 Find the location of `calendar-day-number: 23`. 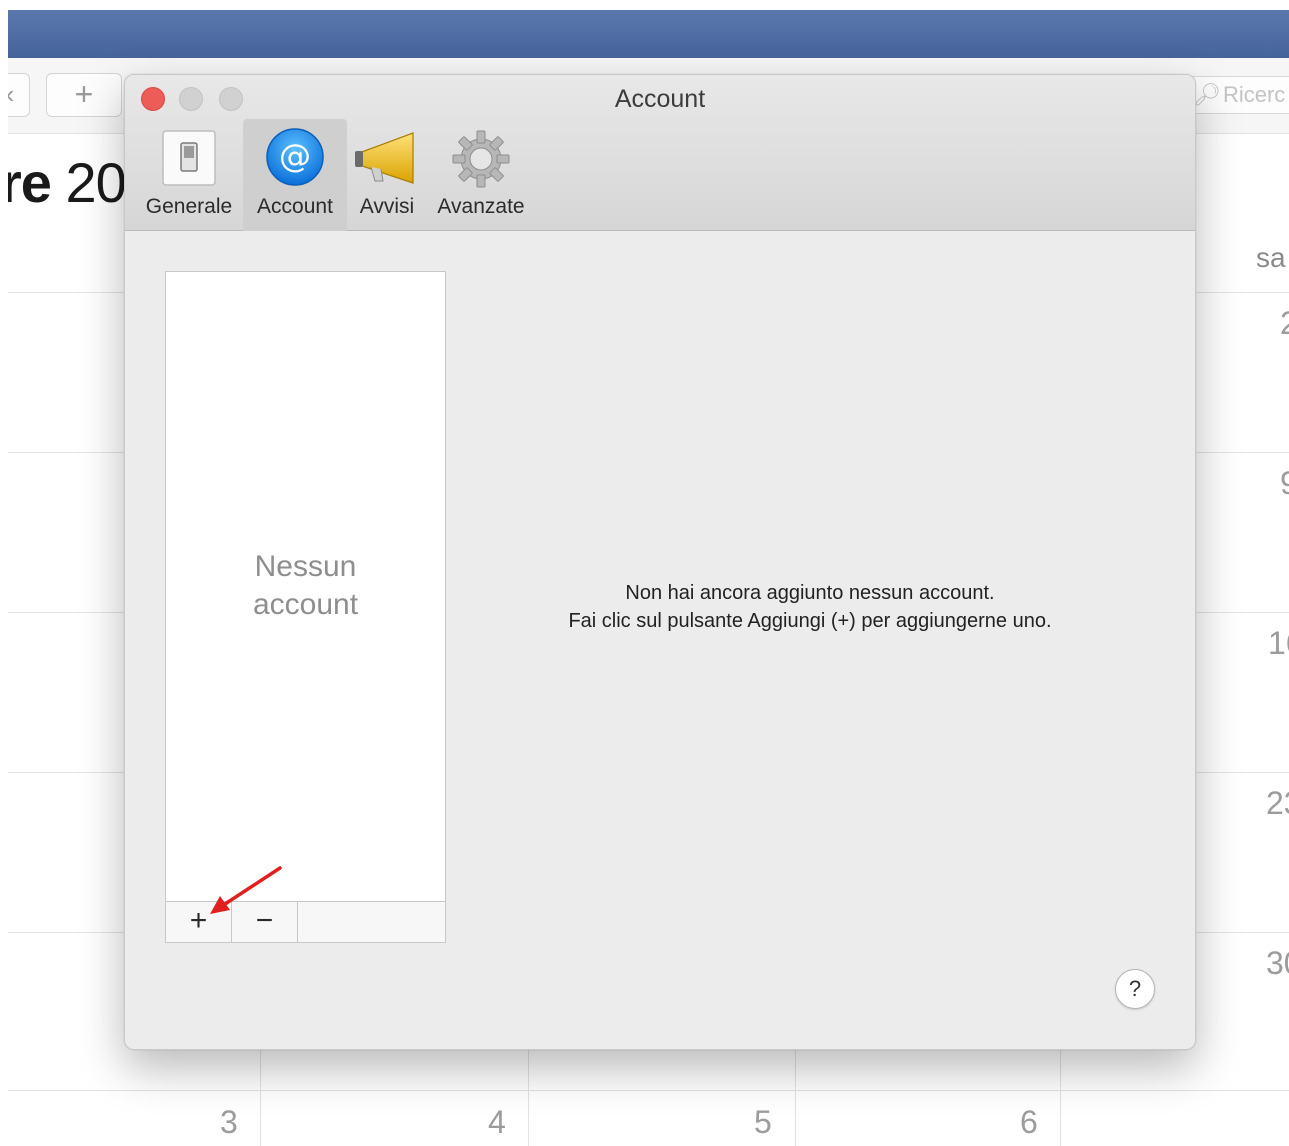

calendar-day-number: 23 is located at coordinates (1277, 803).